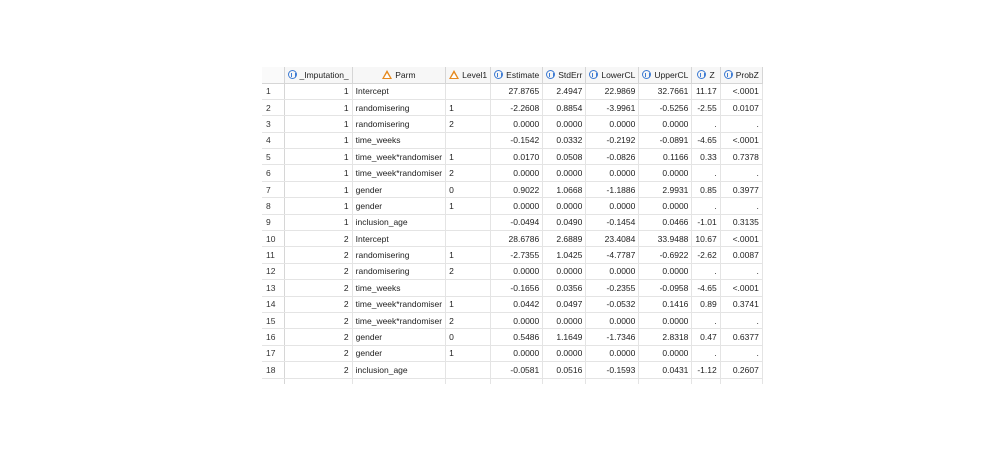 Image resolution: width=998 pixels, height=449 pixels. Describe the element at coordinates (612, 337) in the screenshot. I see `cell-lowercl: -1.7346` at that location.